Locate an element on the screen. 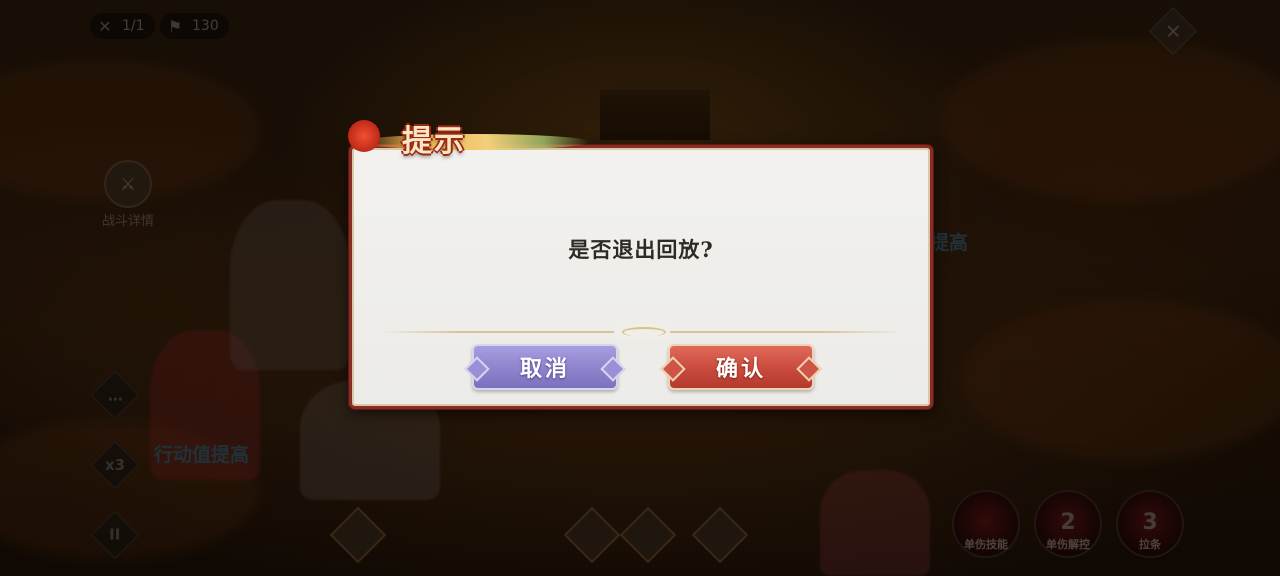 The height and width of the screenshot is (576, 1280). cancel-button-label: 取消 is located at coordinates (544, 369).